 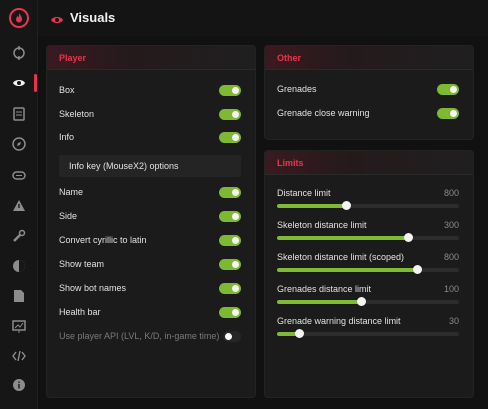 What do you see at coordinates (451, 225) in the screenshot?
I see `slider-value: 300` at bounding box center [451, 225].